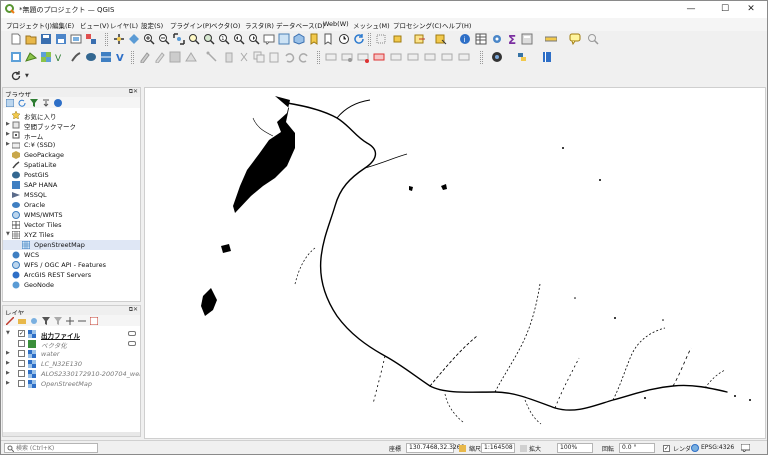 The height and width of the screenshot is (455, 768). What do you see at coordinates (61, 57) in the screenshot?
I see `add-delimited-text-icon: V` at bounding box center [61, 57].